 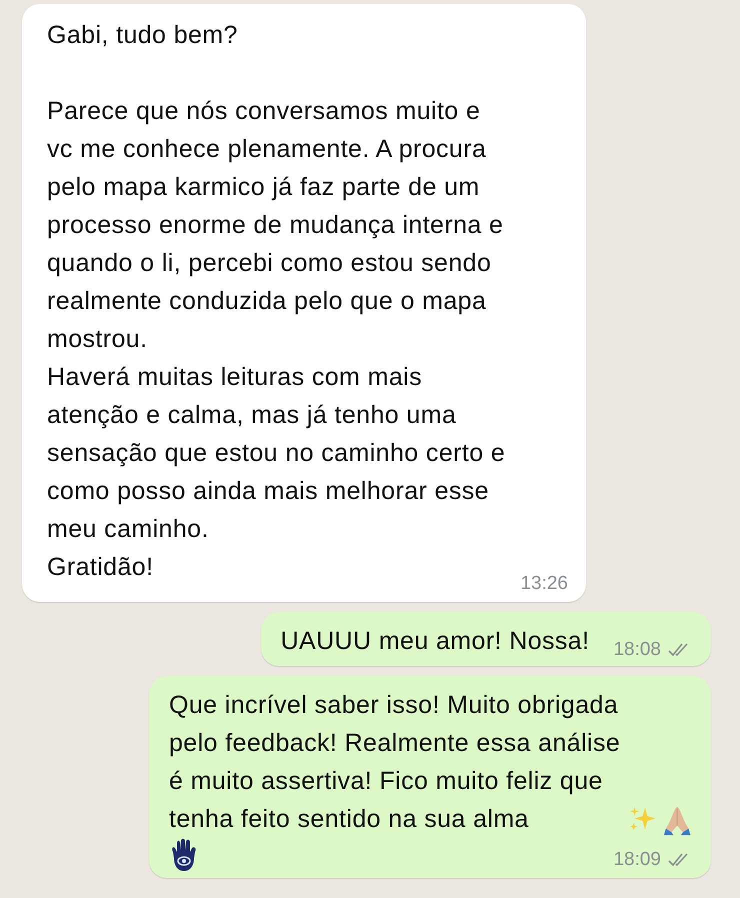 What do you see at coordinates (676, 820) in the screenshot?
I see `praying-hands-icon` at bounding box center [676, 820].